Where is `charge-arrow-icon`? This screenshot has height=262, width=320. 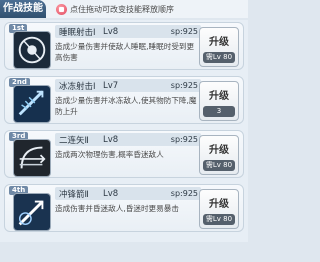 charge-arrow-icon is located at coordinates (32, 212).